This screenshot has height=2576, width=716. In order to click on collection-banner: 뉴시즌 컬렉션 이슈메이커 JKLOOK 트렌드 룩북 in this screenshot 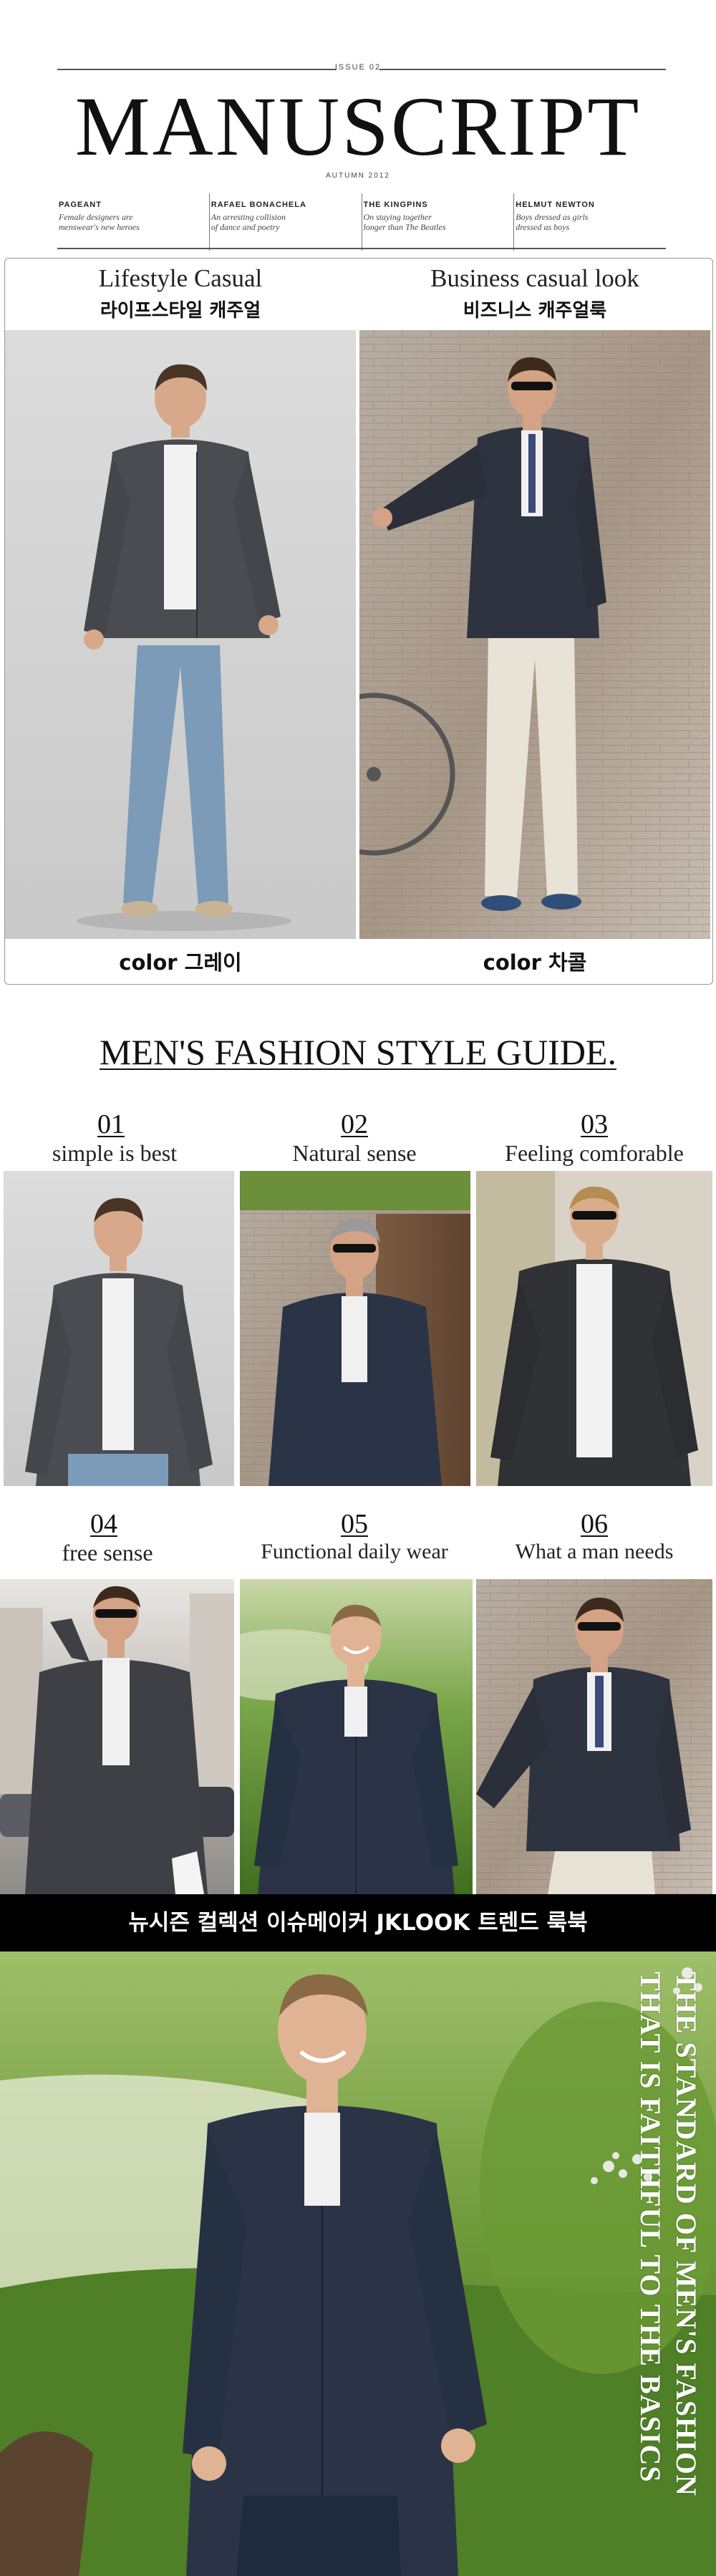, I will do `click(358, 1923)`.